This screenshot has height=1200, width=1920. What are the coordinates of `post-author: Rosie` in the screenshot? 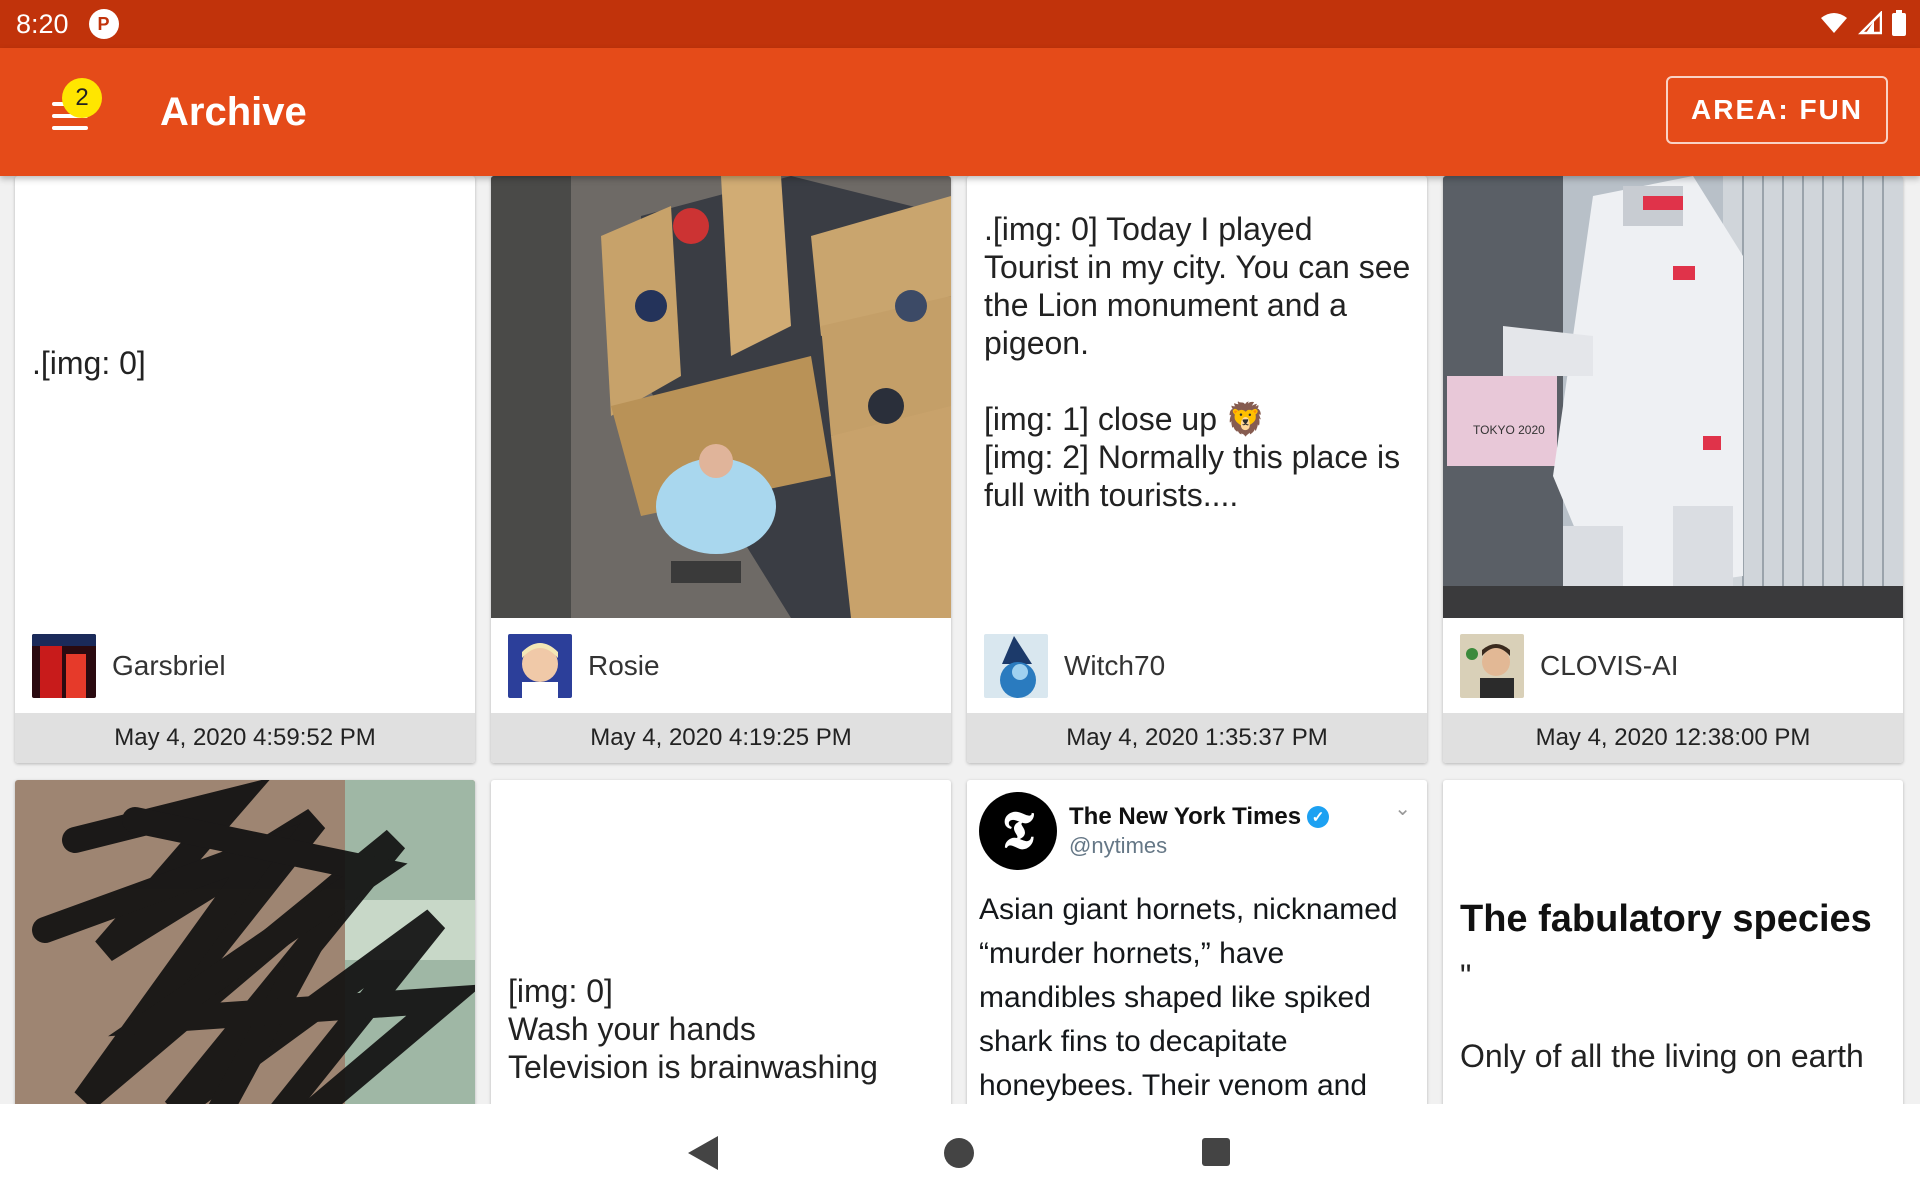 It's located at (584, 666).